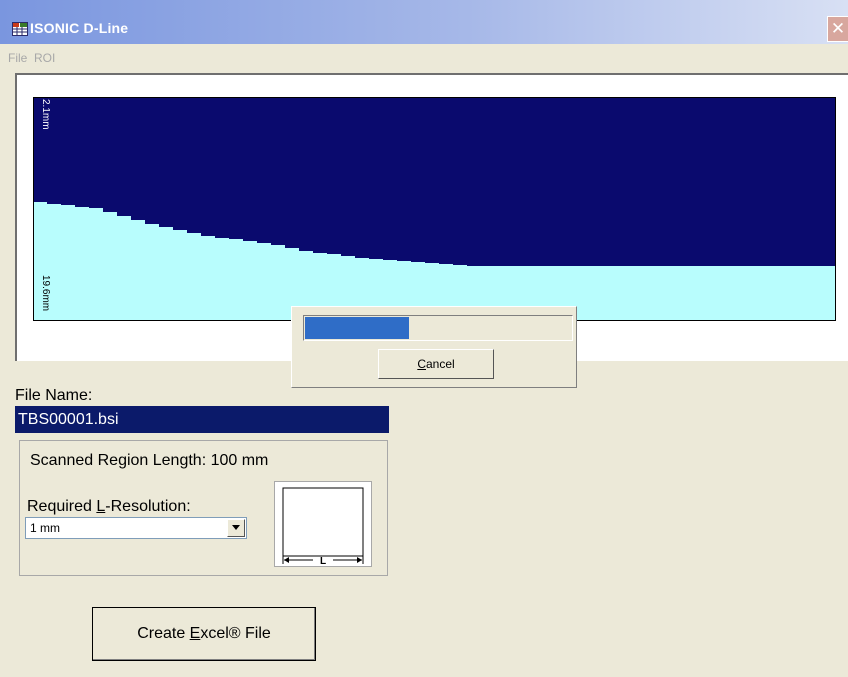 This screenshot has height=677, width=848. I want to click on resolution-label-key: L, so click(101, 506).